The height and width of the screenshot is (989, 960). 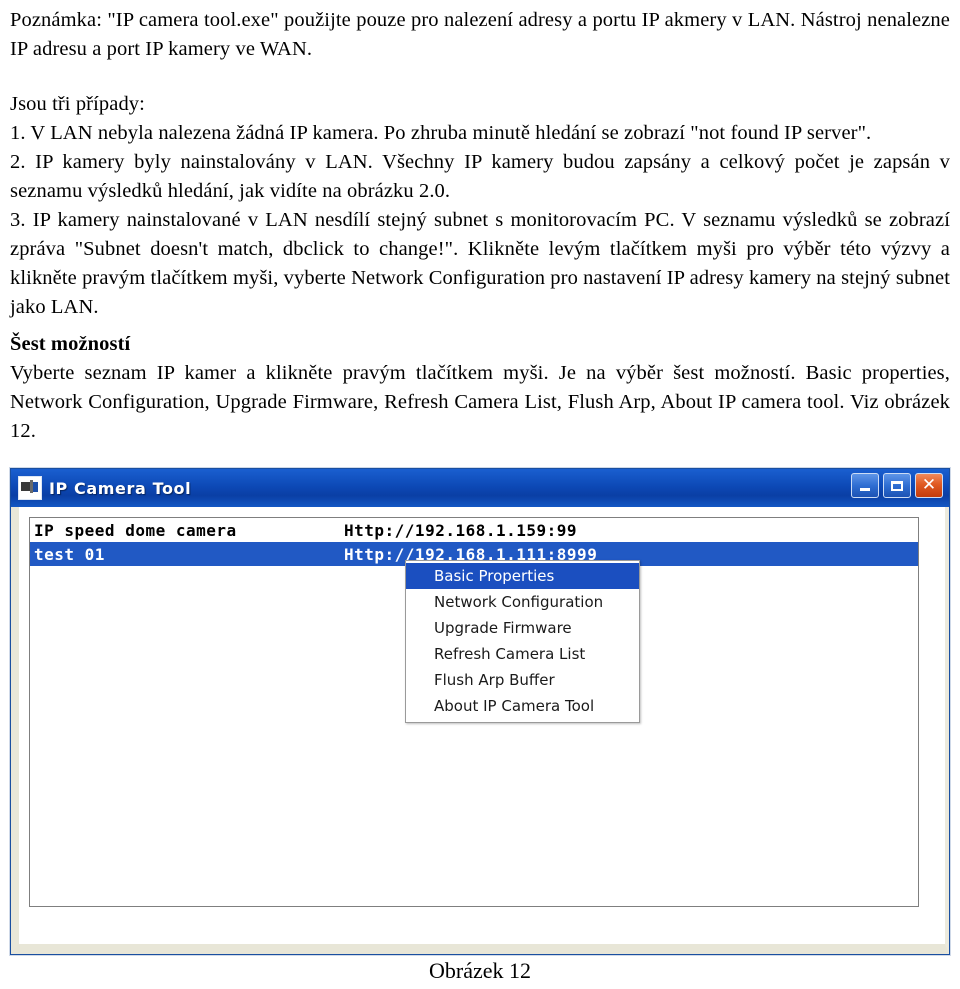 I want to click on paragraph-cases-intro: Jsou tři případy:, so click(x=77, y=104).